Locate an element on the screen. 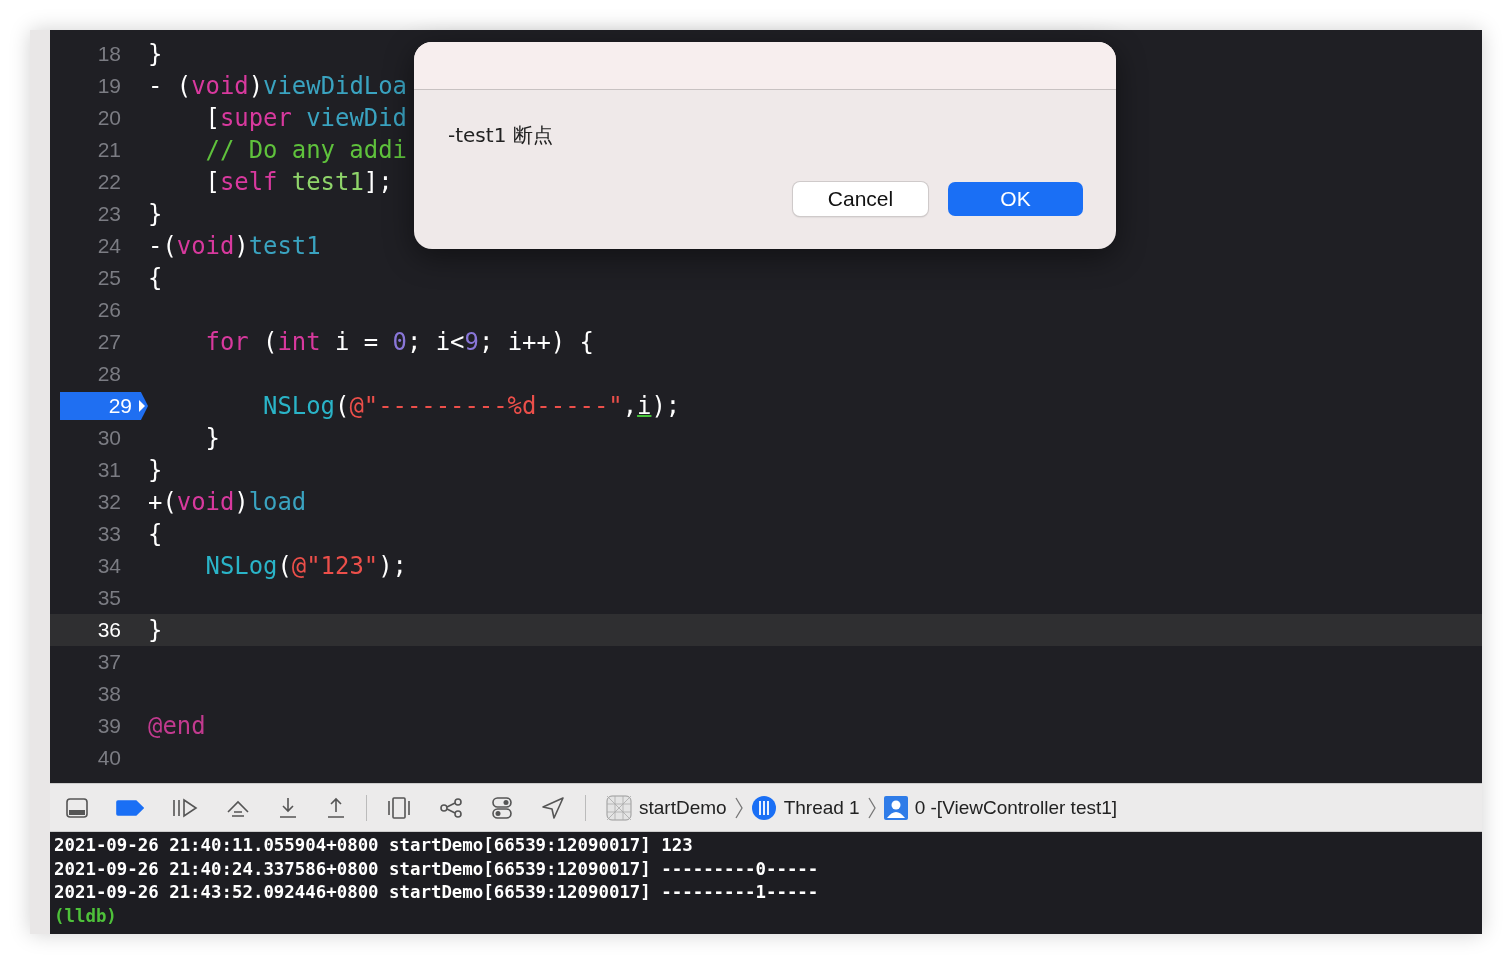  line-number: 20 is located at coordinates (109, 118).